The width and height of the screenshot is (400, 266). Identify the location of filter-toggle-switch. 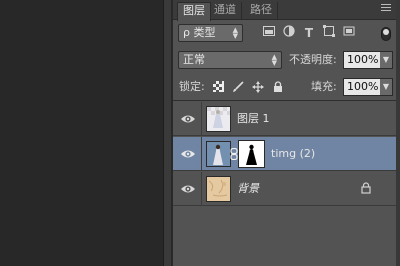
(386, 34).